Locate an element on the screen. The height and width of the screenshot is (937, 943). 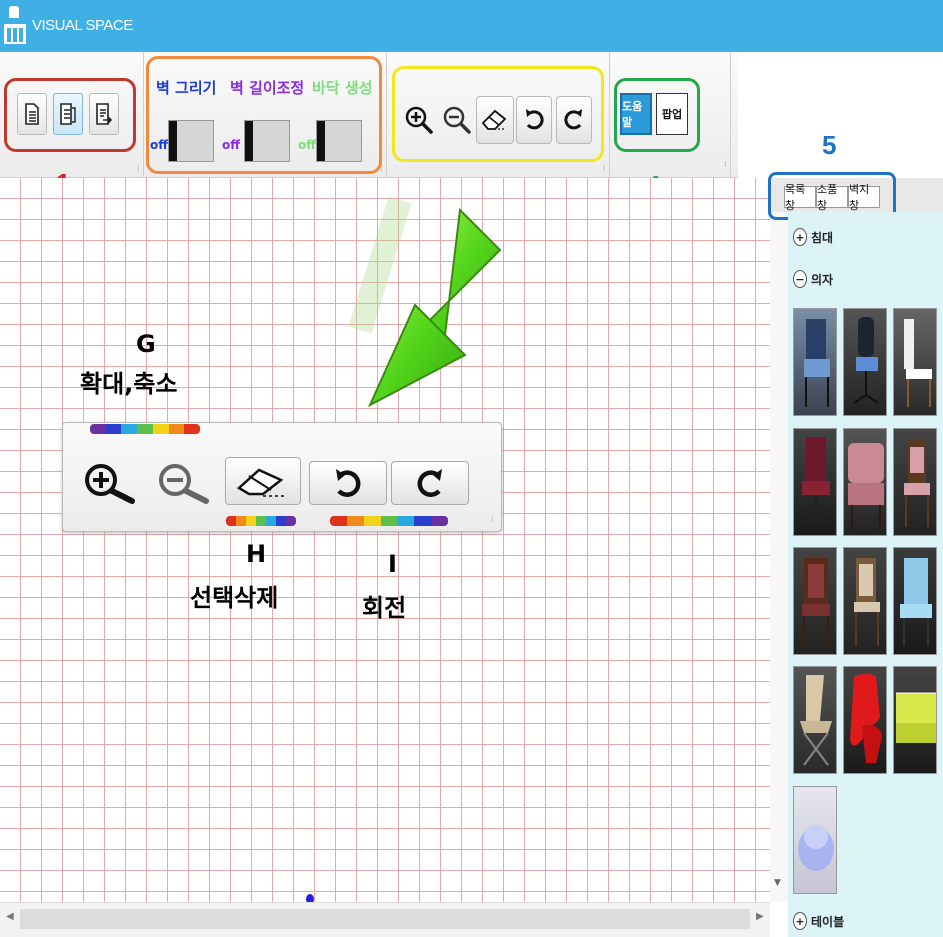
floor-create-state: off is located at coordinates (307, 145).